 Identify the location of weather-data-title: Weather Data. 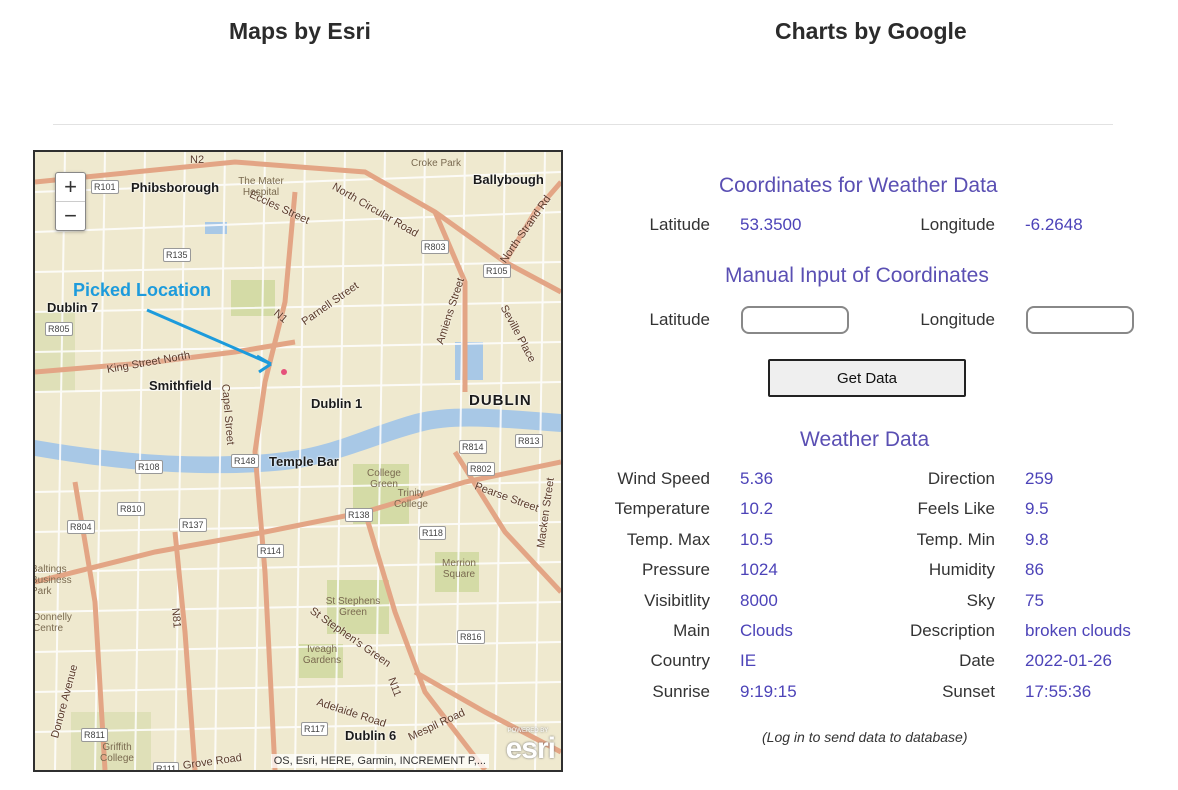
(865, 439).